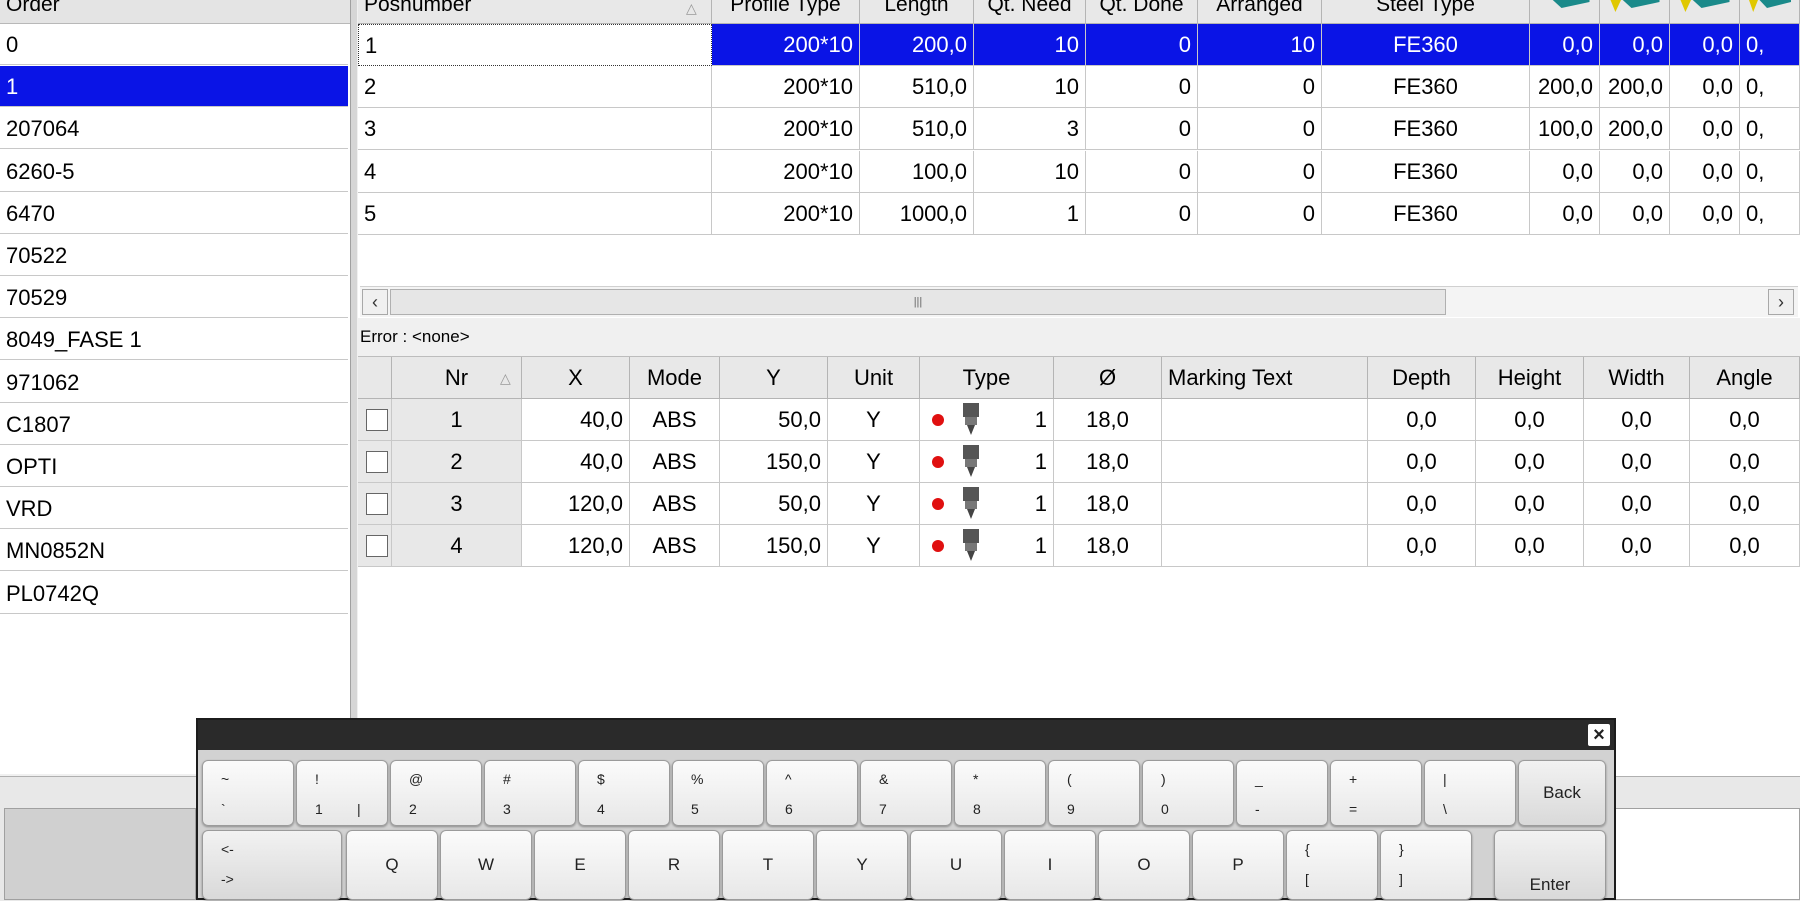 This screenshot has width=1800, height=901. Describe the element at coordinates (1030, 129) in the screenshot. I see `cell-need: 3` at that location.